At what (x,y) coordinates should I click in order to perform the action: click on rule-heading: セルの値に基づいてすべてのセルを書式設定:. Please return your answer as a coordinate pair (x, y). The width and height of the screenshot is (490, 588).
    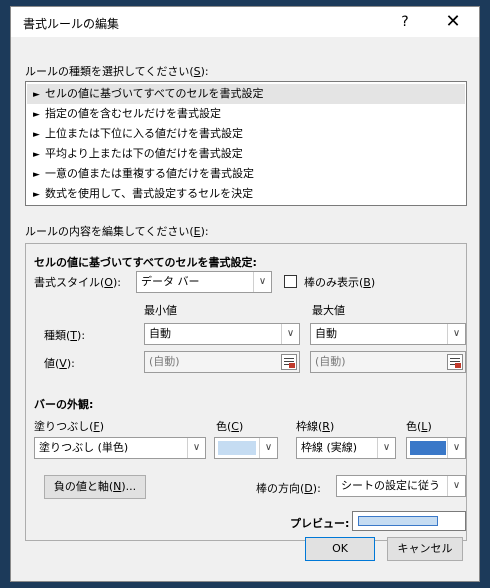
    Looking at the image, I should click on (145, 262).